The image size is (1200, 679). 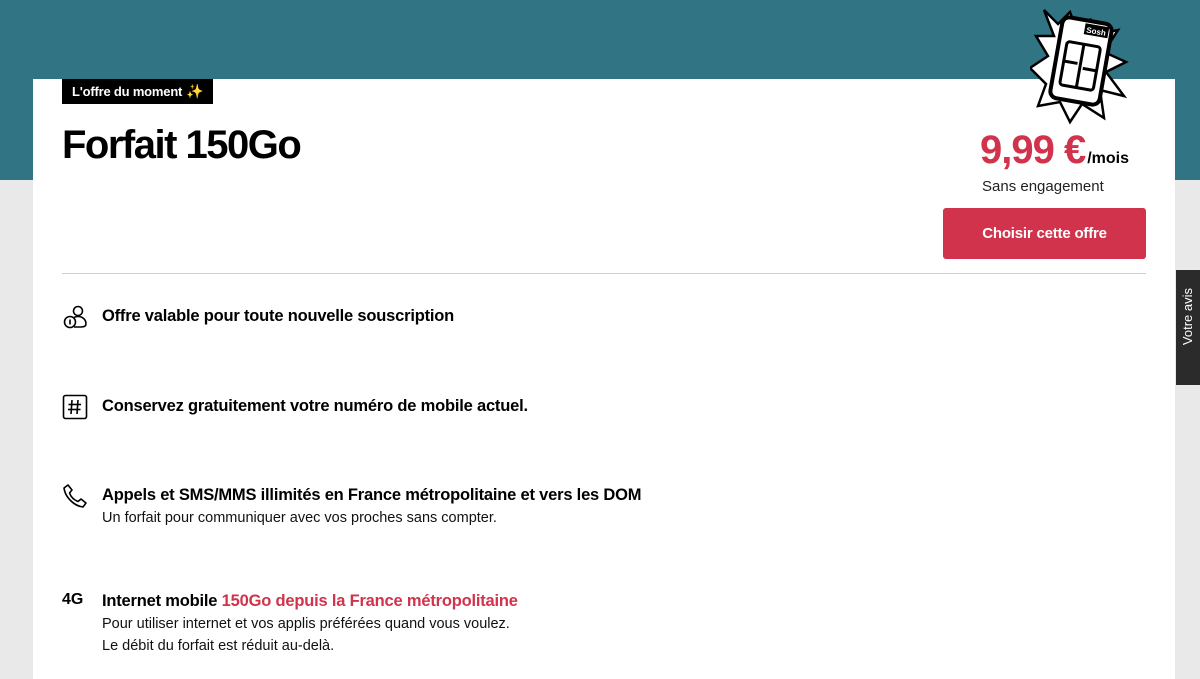 What do you see at coordinates (369, 601) in the screenshot?
I see `feature-title-accent: 150Go depuis la France métropolitaine` at bounding box center [369, 601].